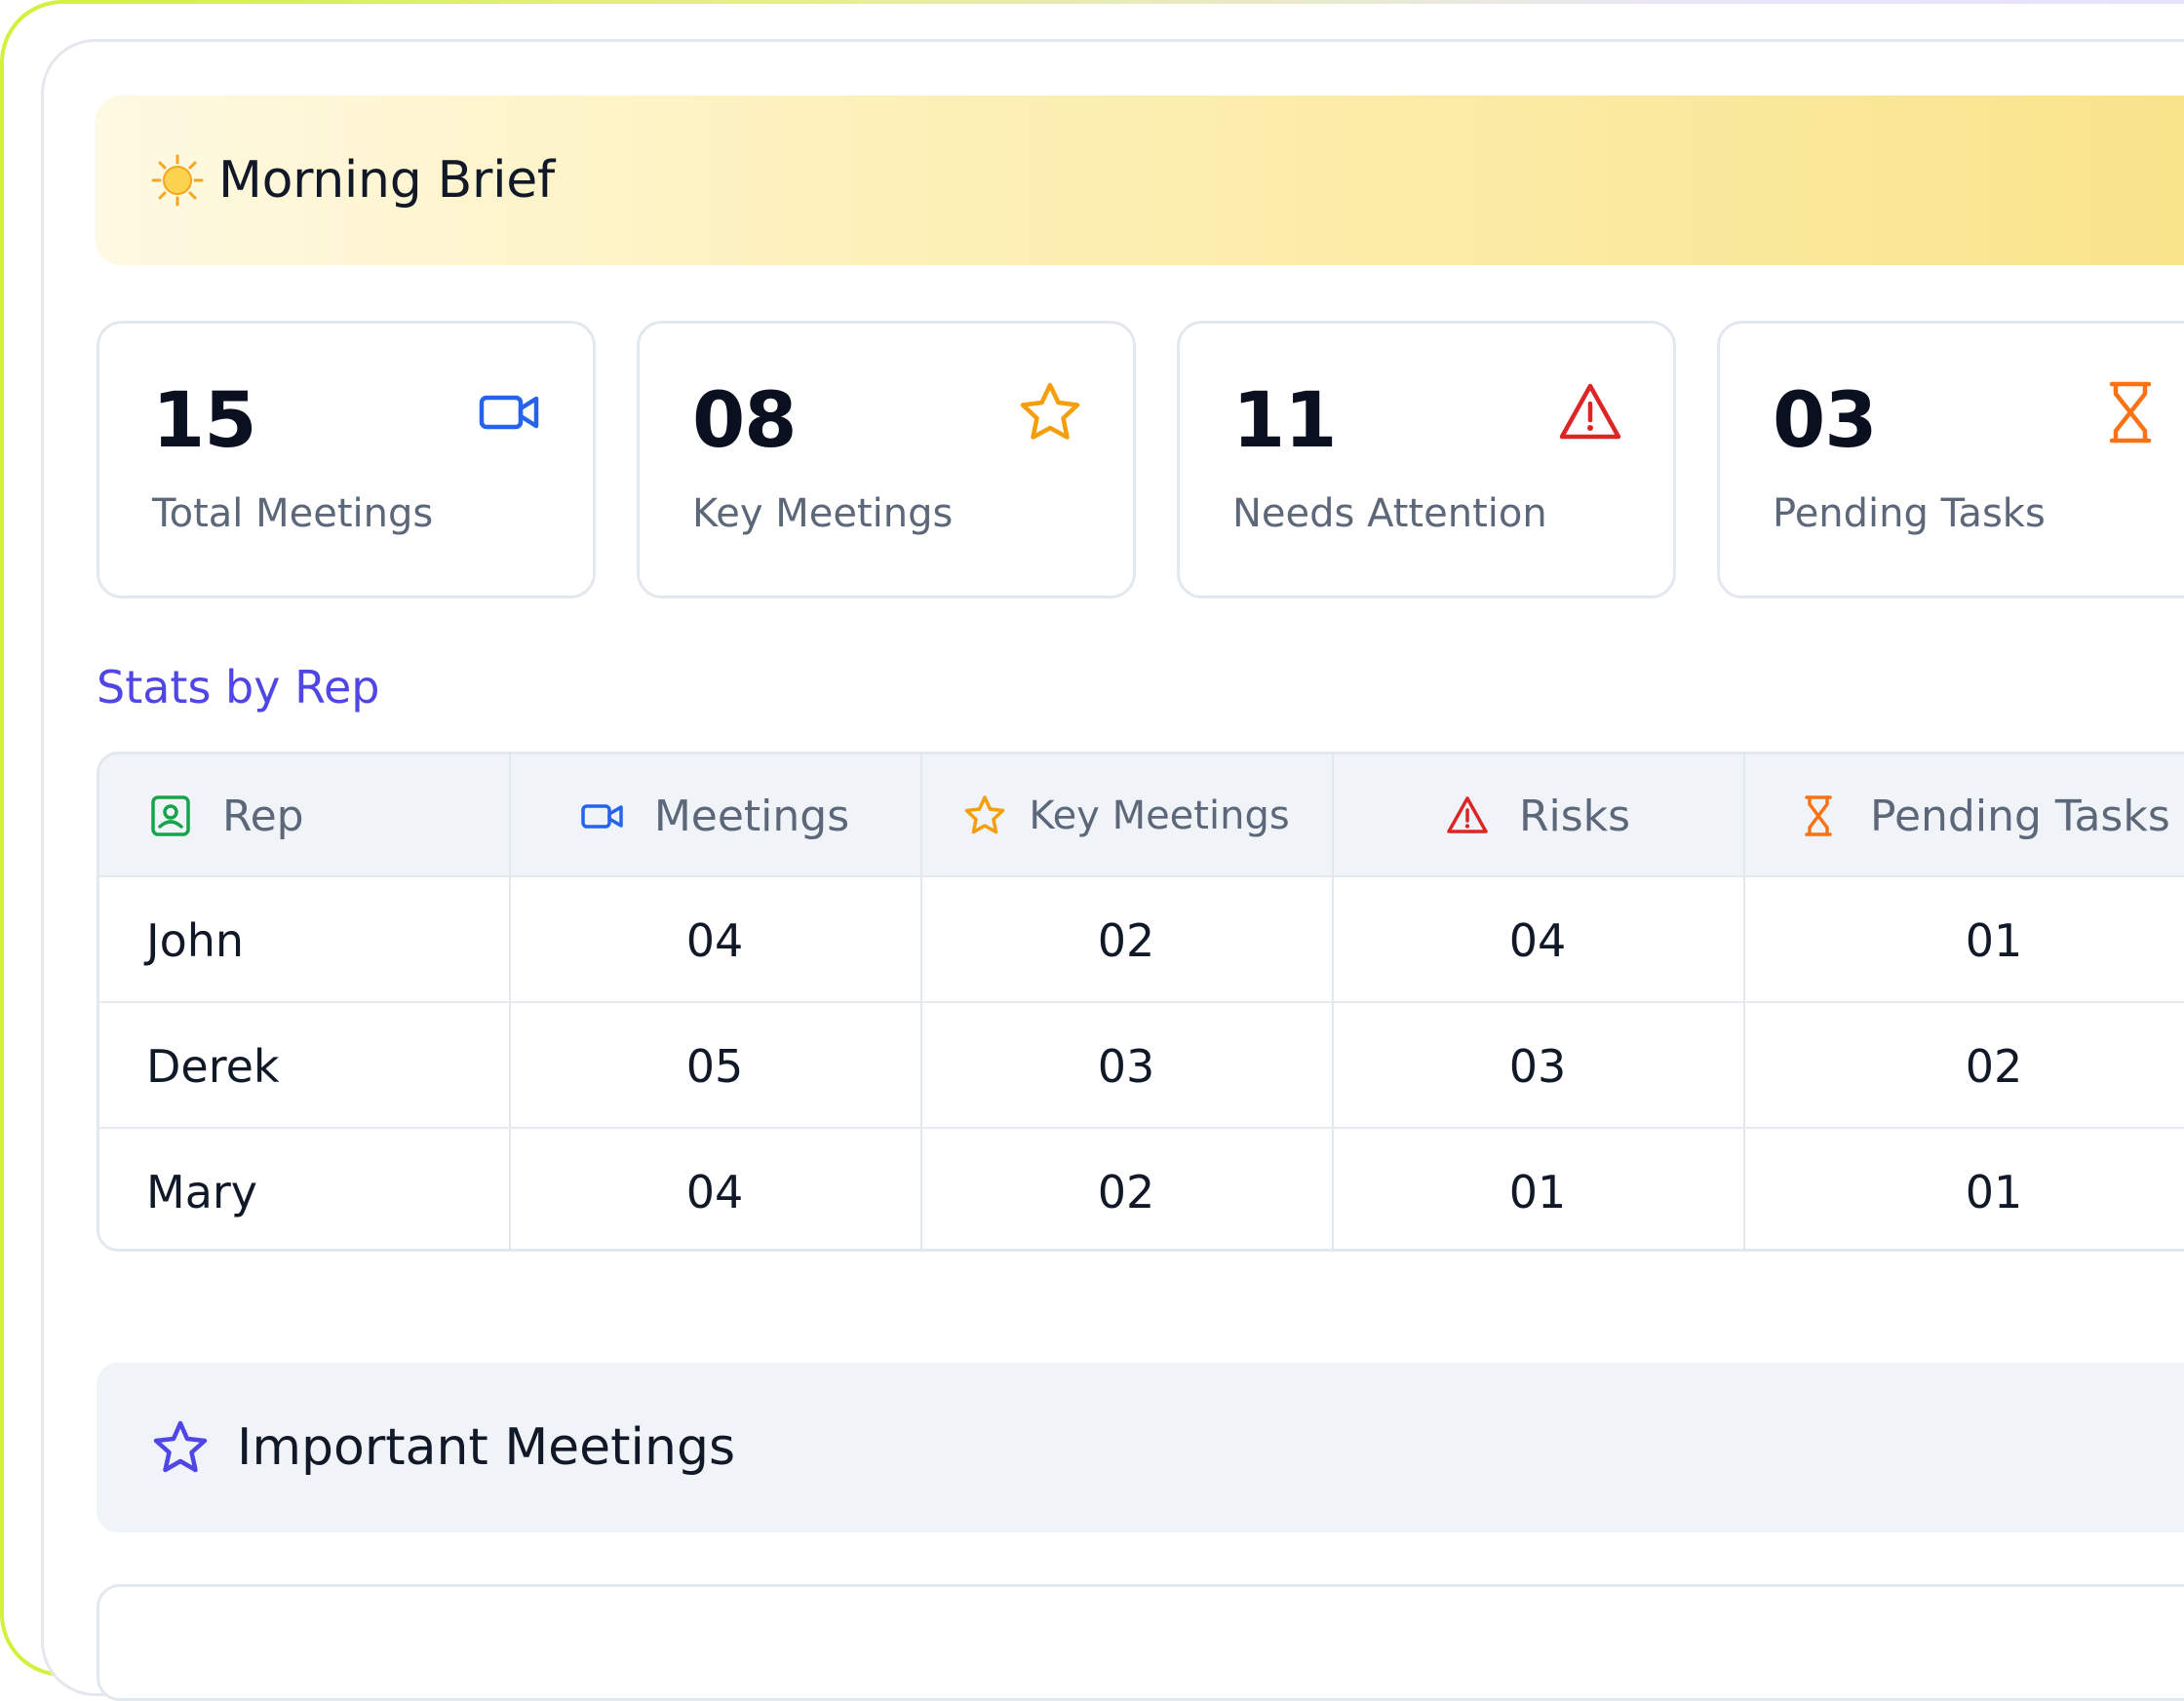  I want to click on important-meetings-header: Important Meetings, so click(1140, 1448).